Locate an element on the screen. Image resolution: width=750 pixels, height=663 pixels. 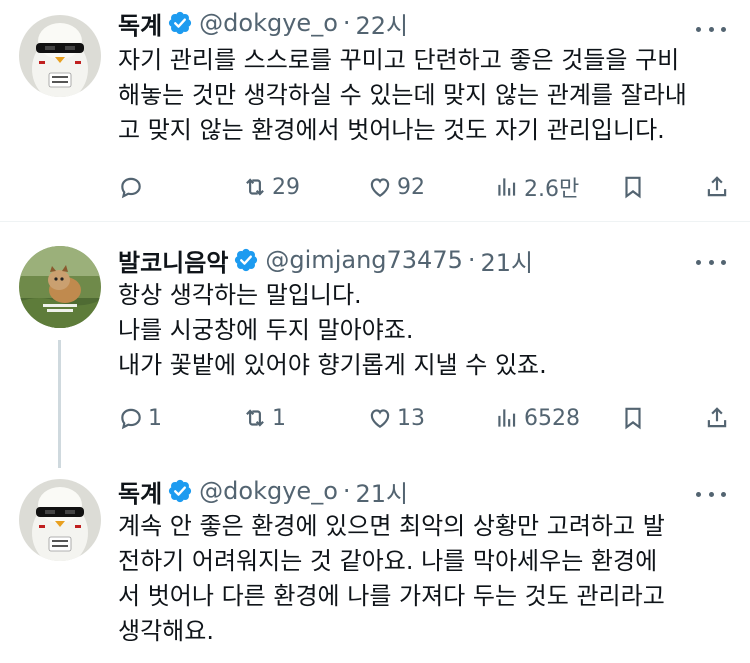
tweet-text-line: 서 벗어나 다른 환경에 나를 가져다 두는 것도 관리라고 is located at coordinates (391, 596).